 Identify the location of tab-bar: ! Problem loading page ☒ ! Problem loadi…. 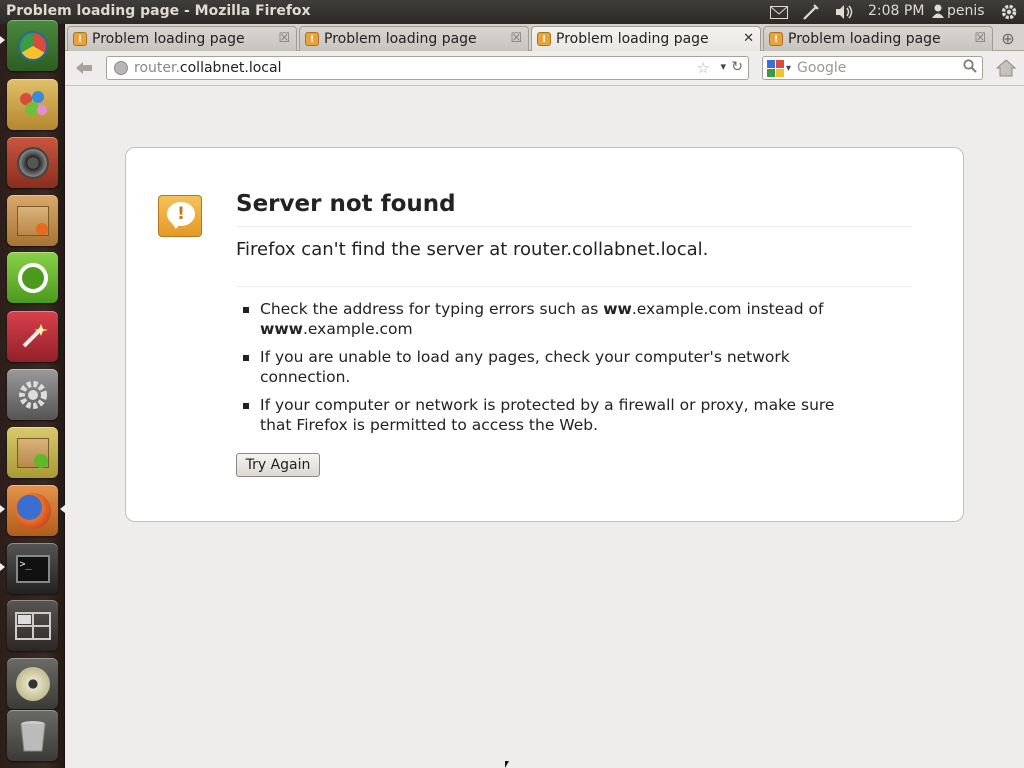
(544, 37).